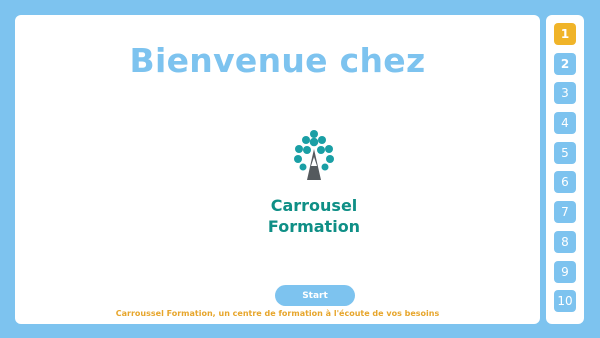 Image resolution: width=600 pixels, height=338 pixels. I want to click on tree-logo-icon, so click(314, 155).